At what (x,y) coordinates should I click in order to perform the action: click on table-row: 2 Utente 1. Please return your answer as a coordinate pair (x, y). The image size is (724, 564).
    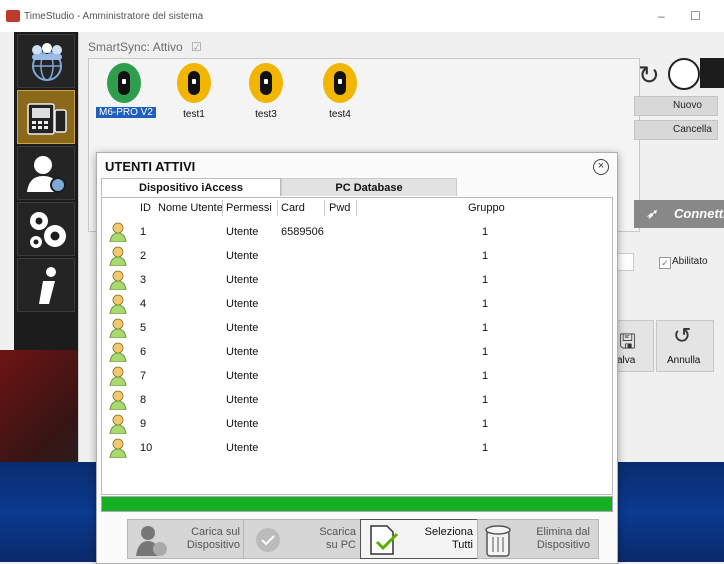
    Looking at the image, I should click on (357, 256).